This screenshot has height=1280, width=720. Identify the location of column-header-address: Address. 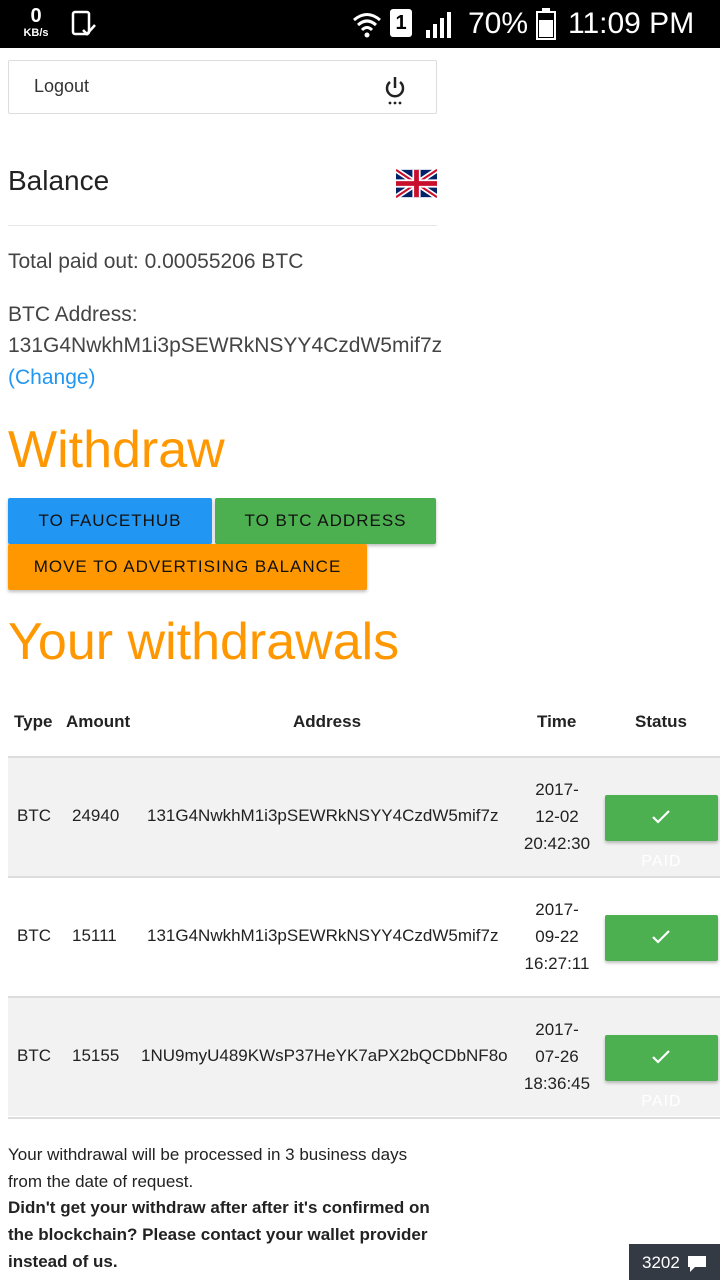
(327, 721).